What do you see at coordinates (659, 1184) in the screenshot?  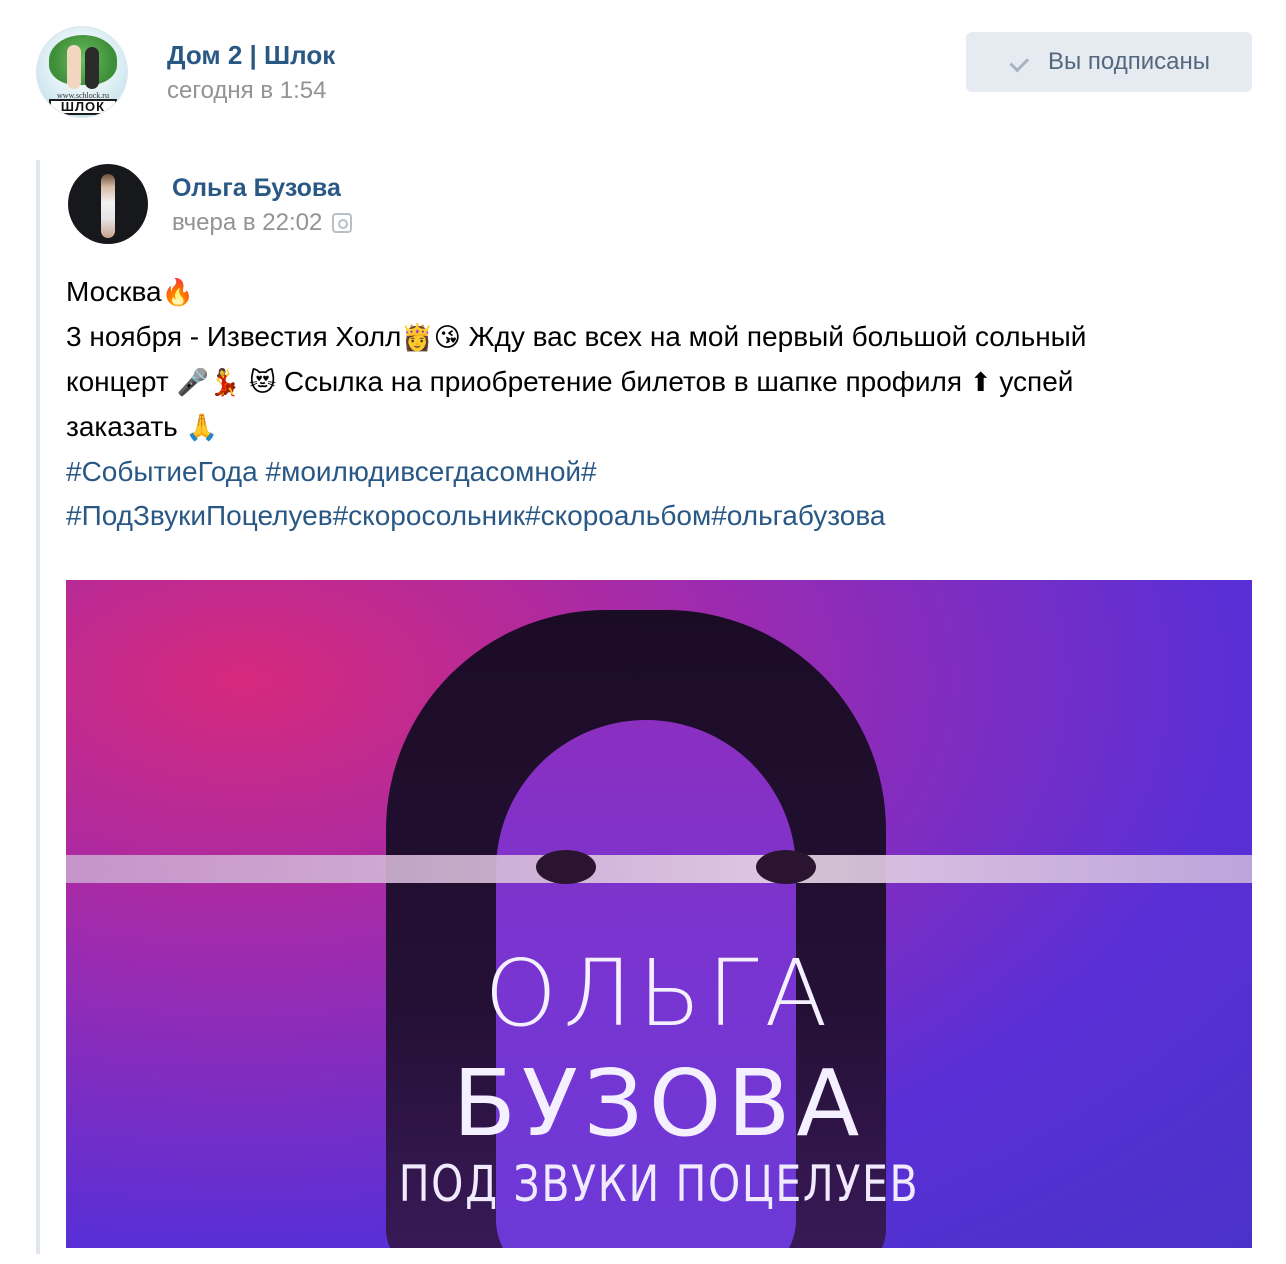 I see `image-title-line3: ПОД ЗВУКИ ПОЦЕЛУЕВ` at bounding box center [659, 1184].